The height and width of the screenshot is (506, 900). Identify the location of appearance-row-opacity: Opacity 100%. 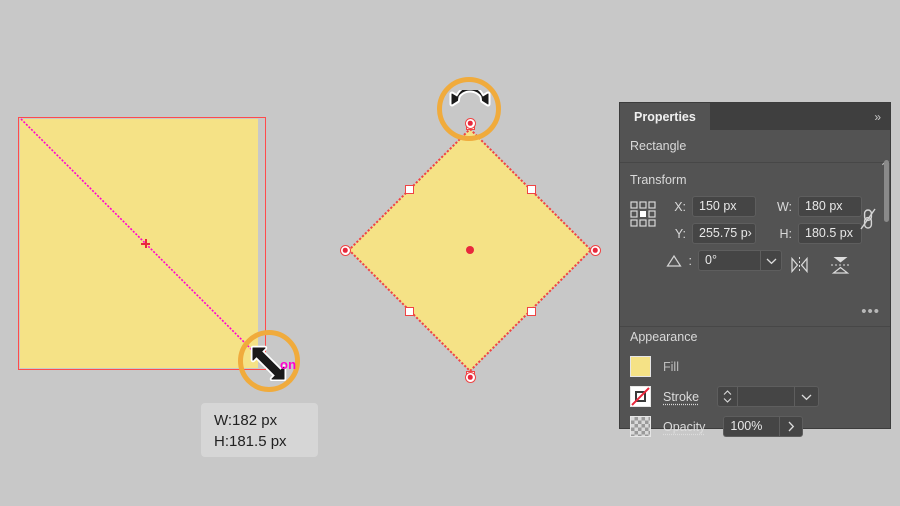
(755, 426).